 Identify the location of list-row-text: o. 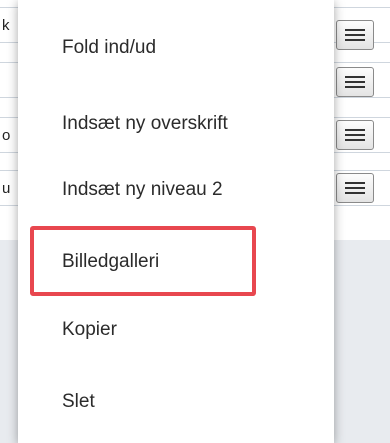
(6, 135).